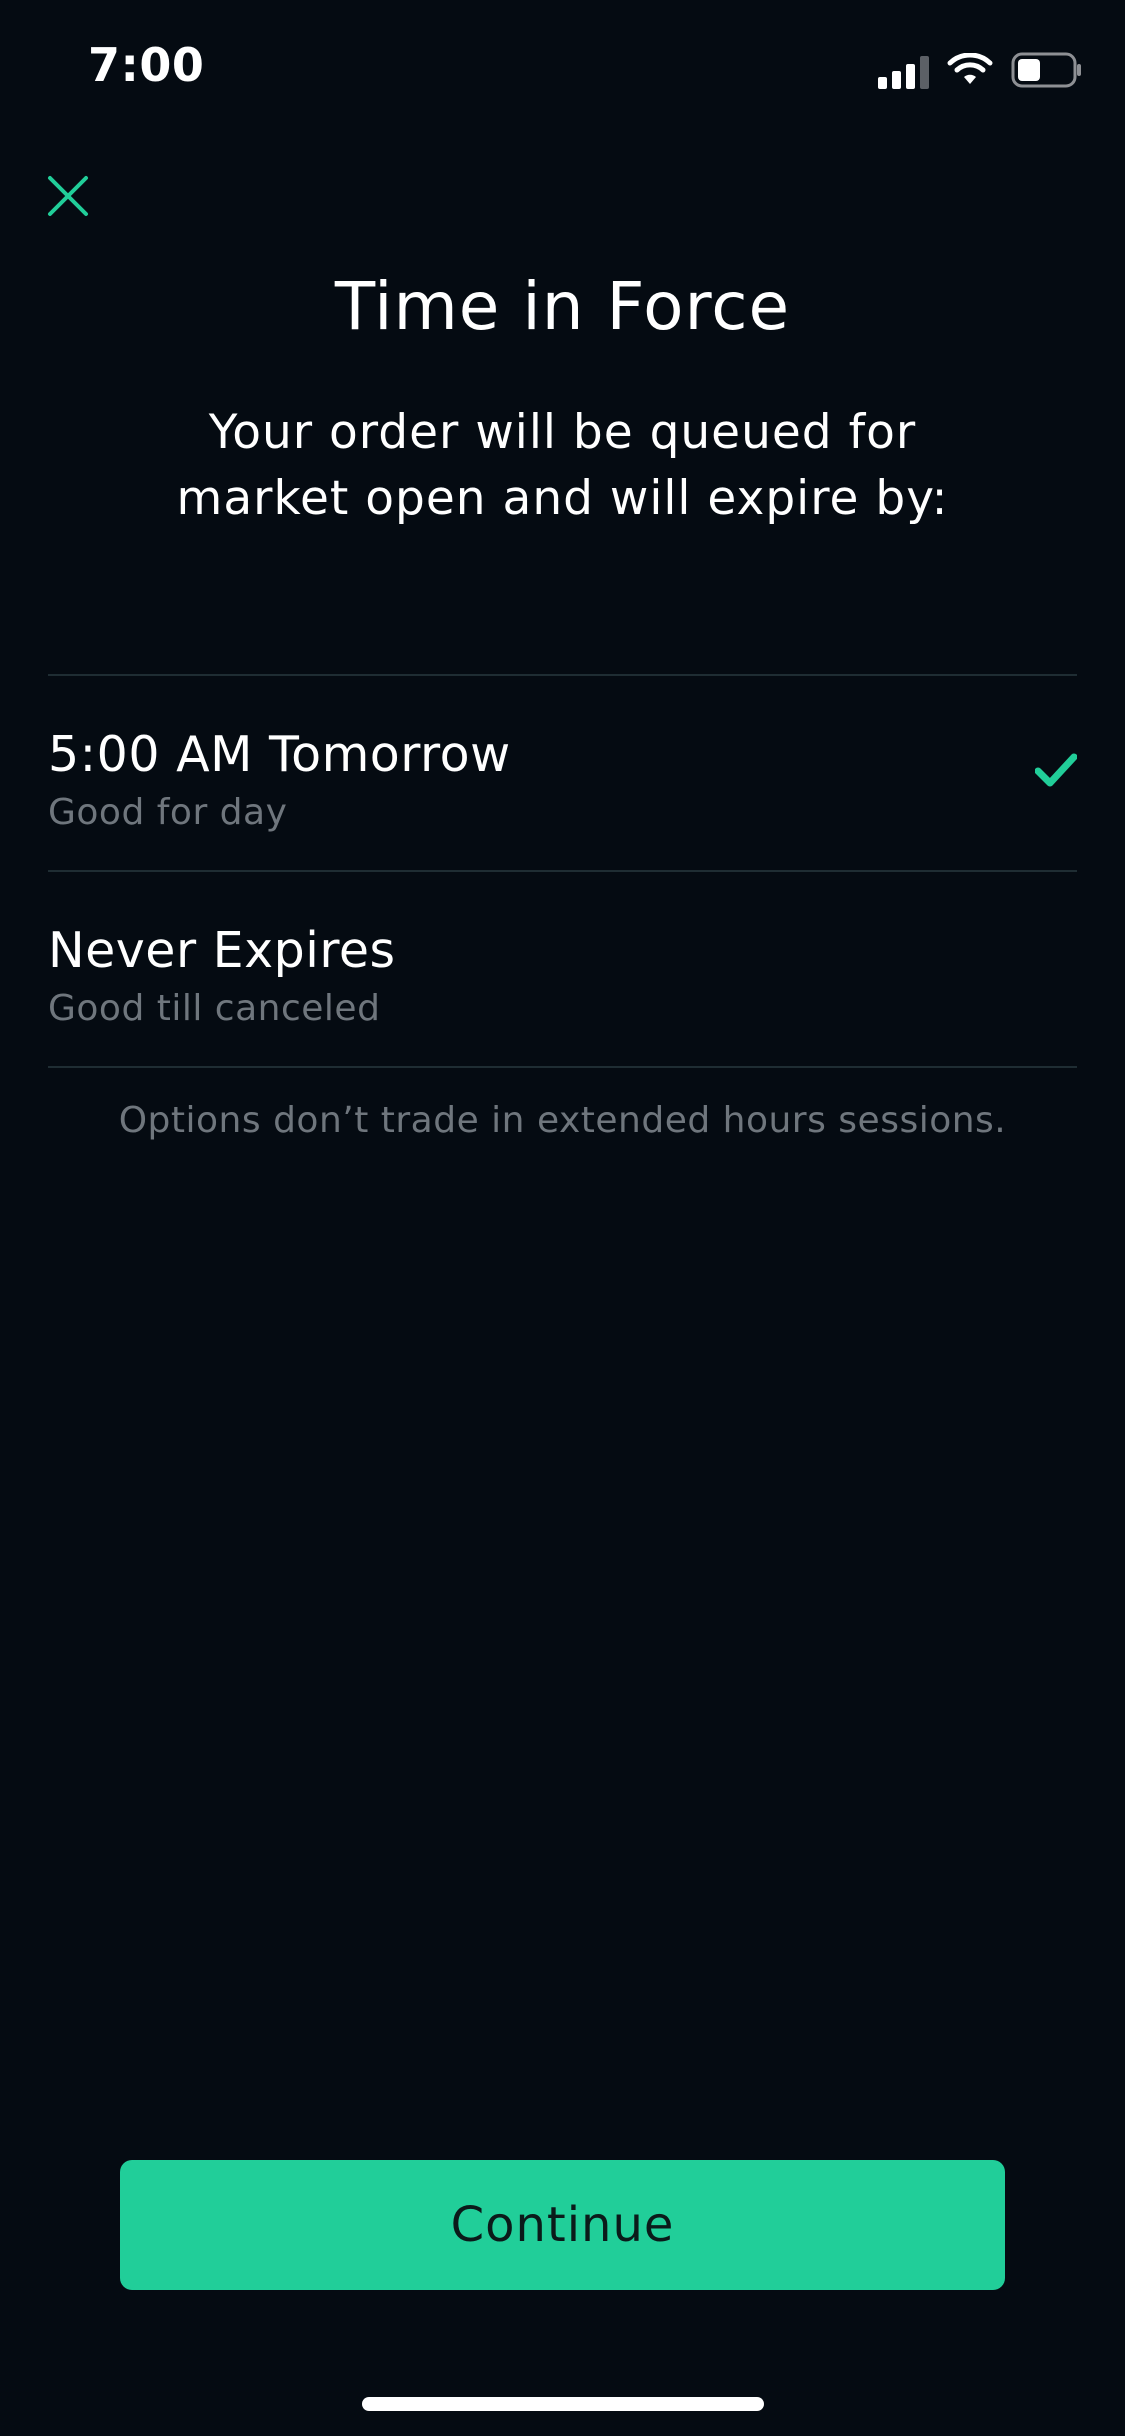 This screenshot has height=2436, width=1125. Describe the element at coordinates (562, 67) in the screenshot. I see `status-bar: 7:00` at that location.